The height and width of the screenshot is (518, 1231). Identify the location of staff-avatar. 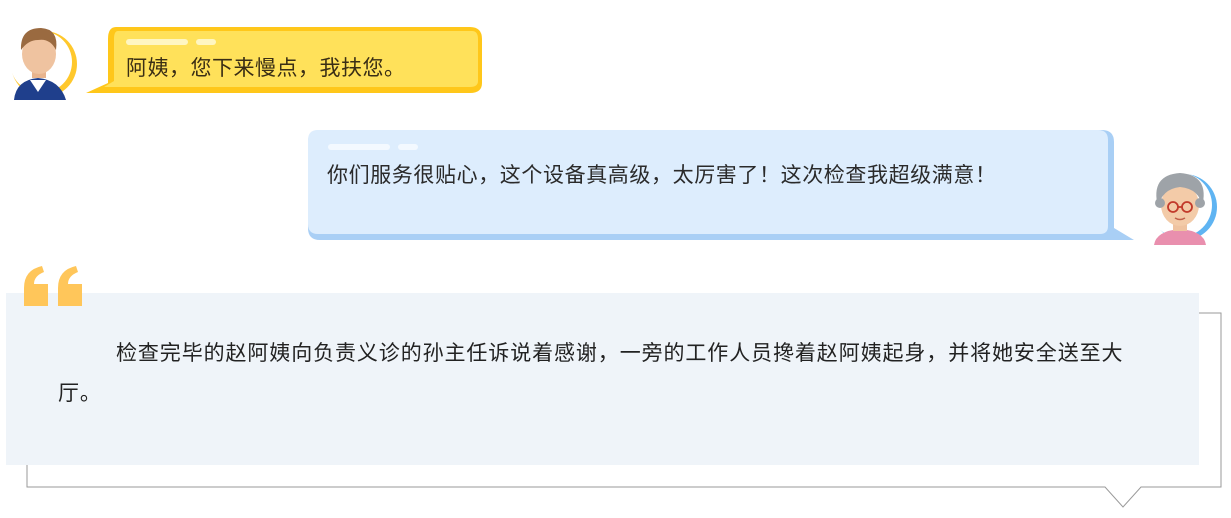
(44, 60).